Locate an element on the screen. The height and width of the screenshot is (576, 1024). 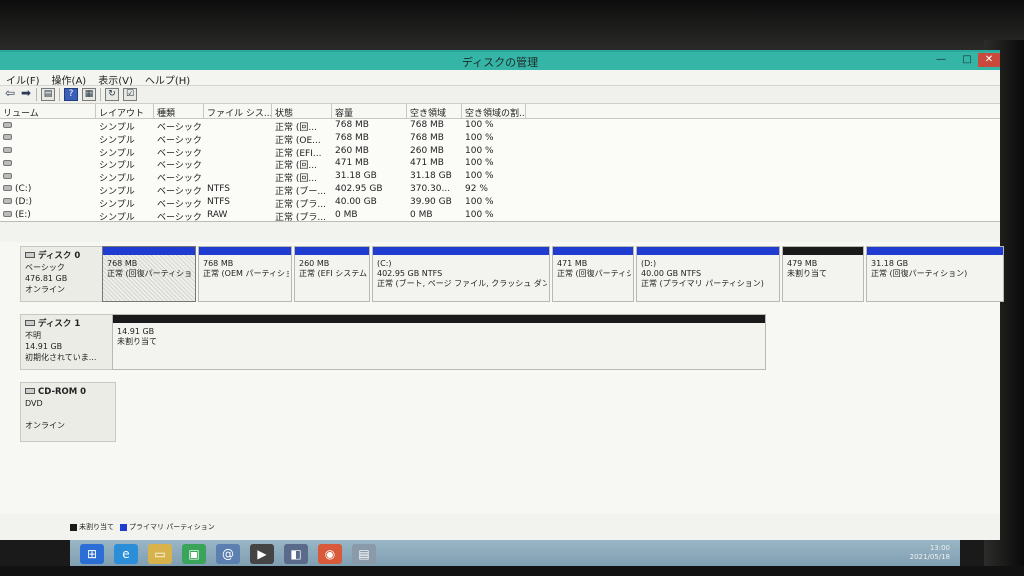
partition-block: 31.18 GB 正常 (回復パーティション) is located at coordinates (935, 274).